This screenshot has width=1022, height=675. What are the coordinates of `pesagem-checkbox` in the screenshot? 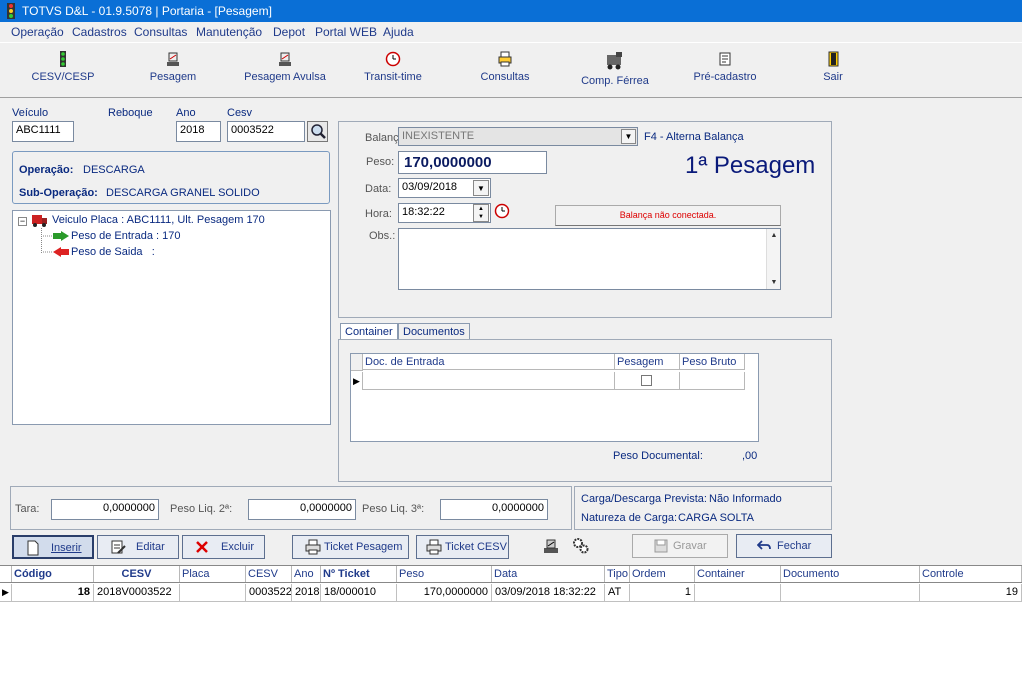 It's located at (646, 380).